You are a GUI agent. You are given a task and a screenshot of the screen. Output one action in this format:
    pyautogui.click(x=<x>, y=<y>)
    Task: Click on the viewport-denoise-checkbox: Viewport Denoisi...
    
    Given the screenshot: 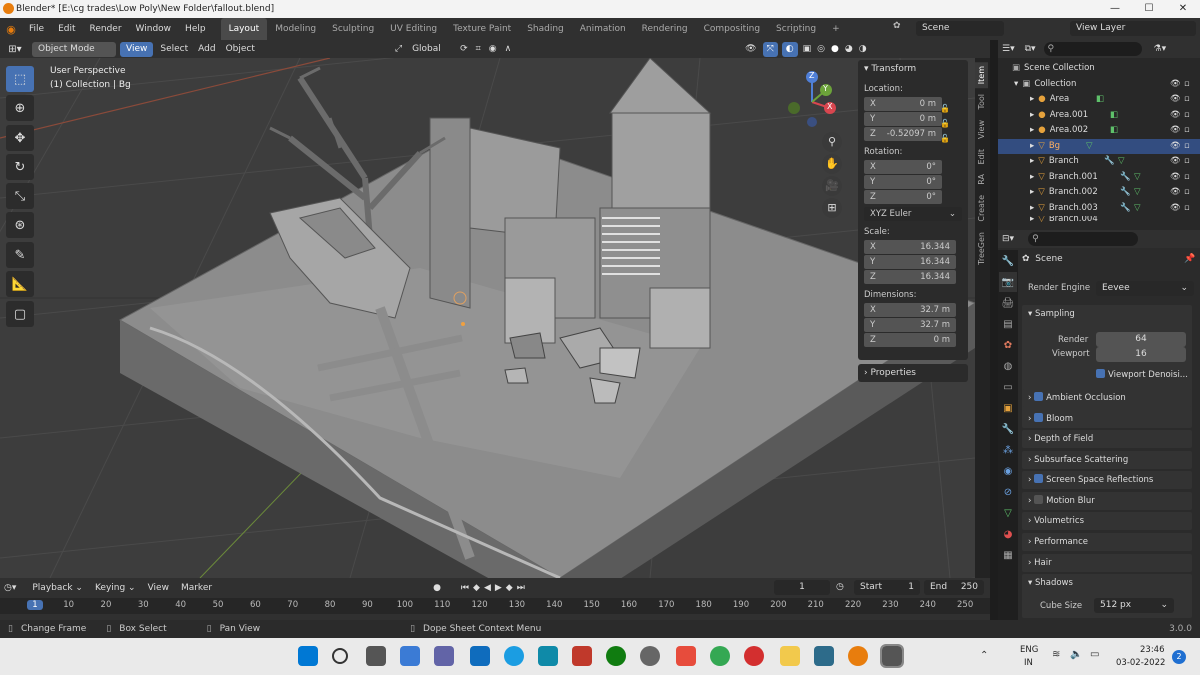 What is the action you would take?
    pyautogui.click(x=1142, y=375)
    